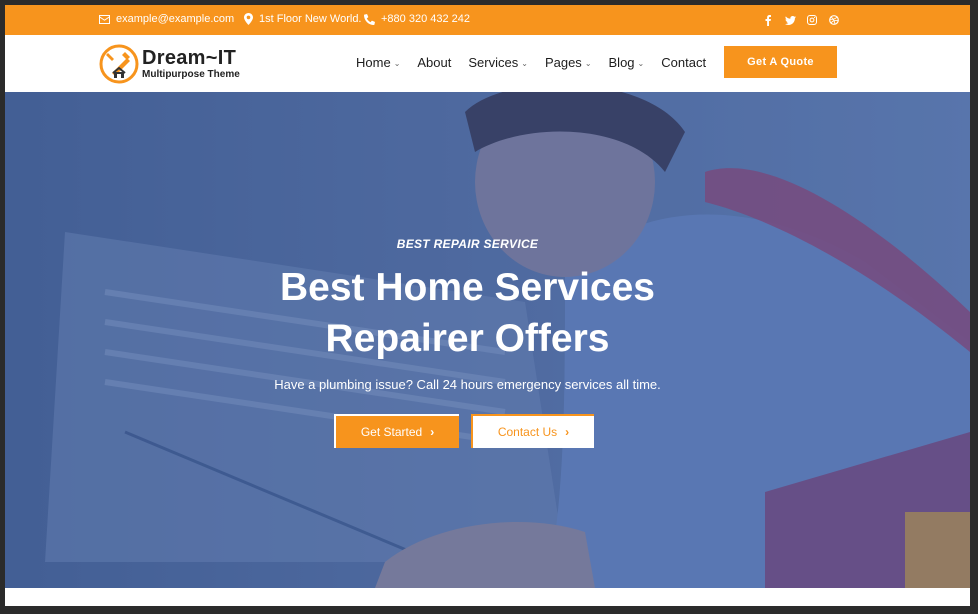 Image resolution: width=978 pixels, height=614 pixels. I want to click on contact-us-label: Contact Us, so click(527, 432).